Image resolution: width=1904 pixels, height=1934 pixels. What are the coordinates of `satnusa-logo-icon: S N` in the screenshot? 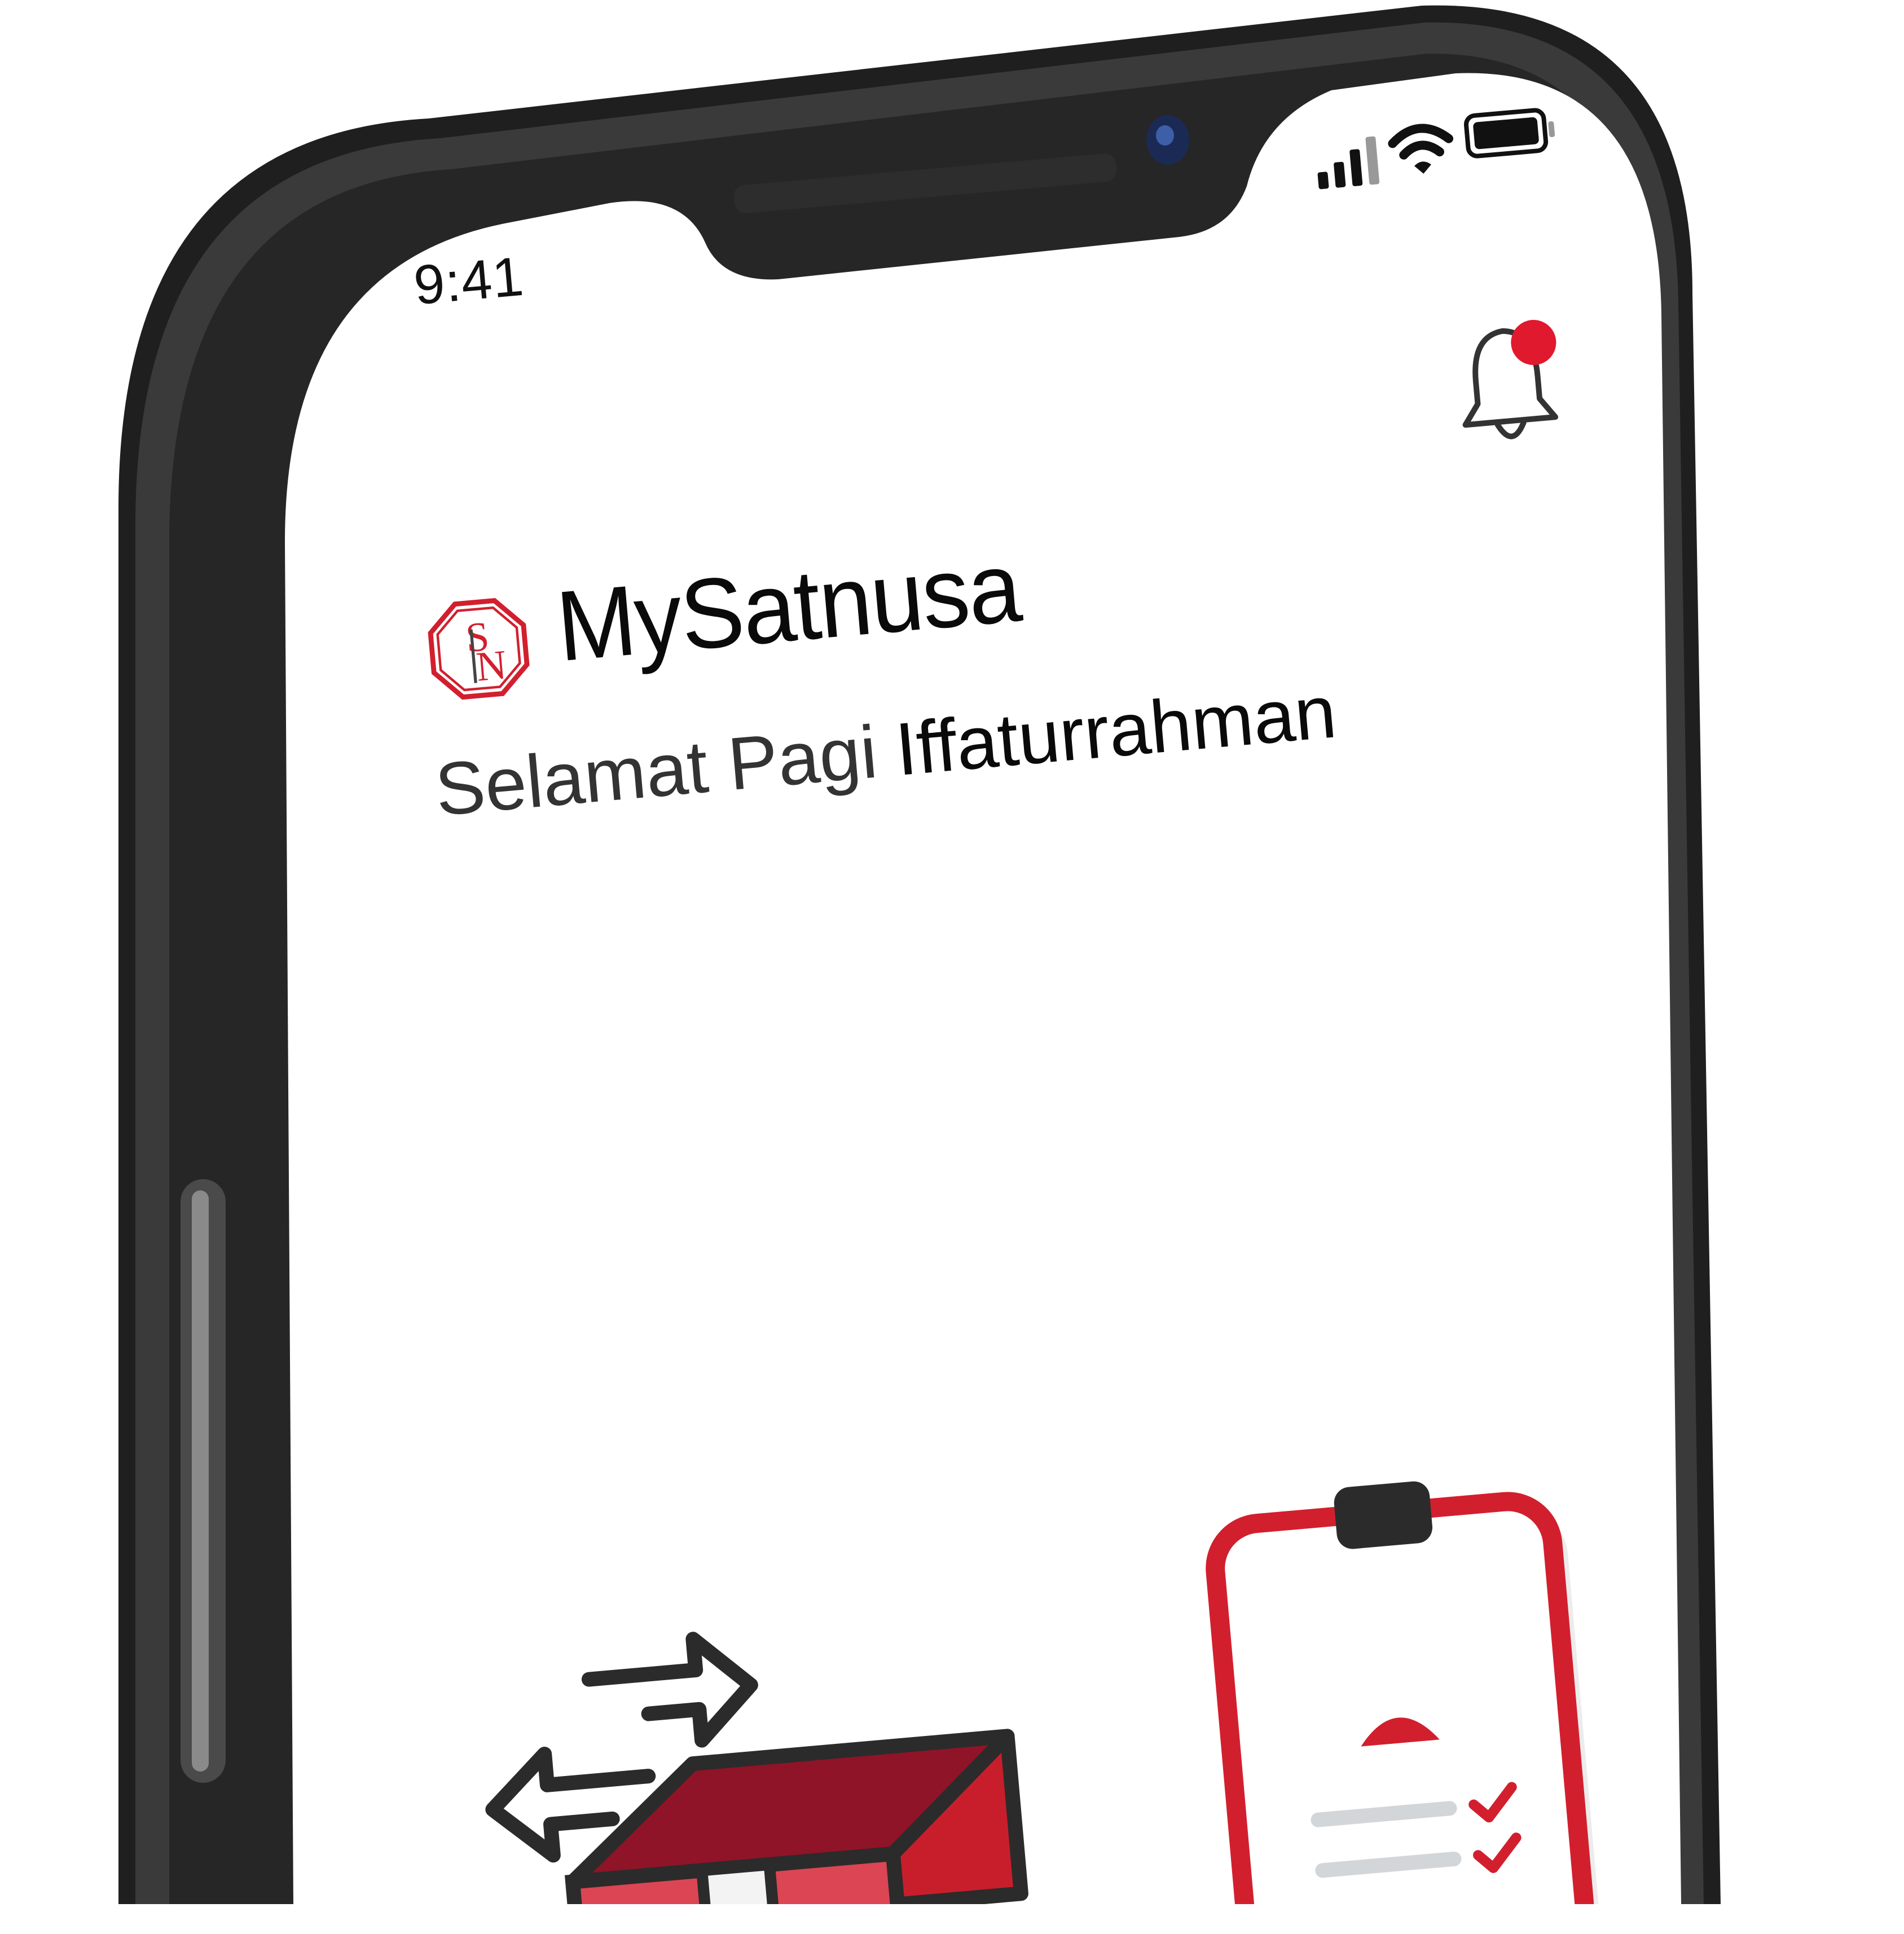 It's located at (479, 649).